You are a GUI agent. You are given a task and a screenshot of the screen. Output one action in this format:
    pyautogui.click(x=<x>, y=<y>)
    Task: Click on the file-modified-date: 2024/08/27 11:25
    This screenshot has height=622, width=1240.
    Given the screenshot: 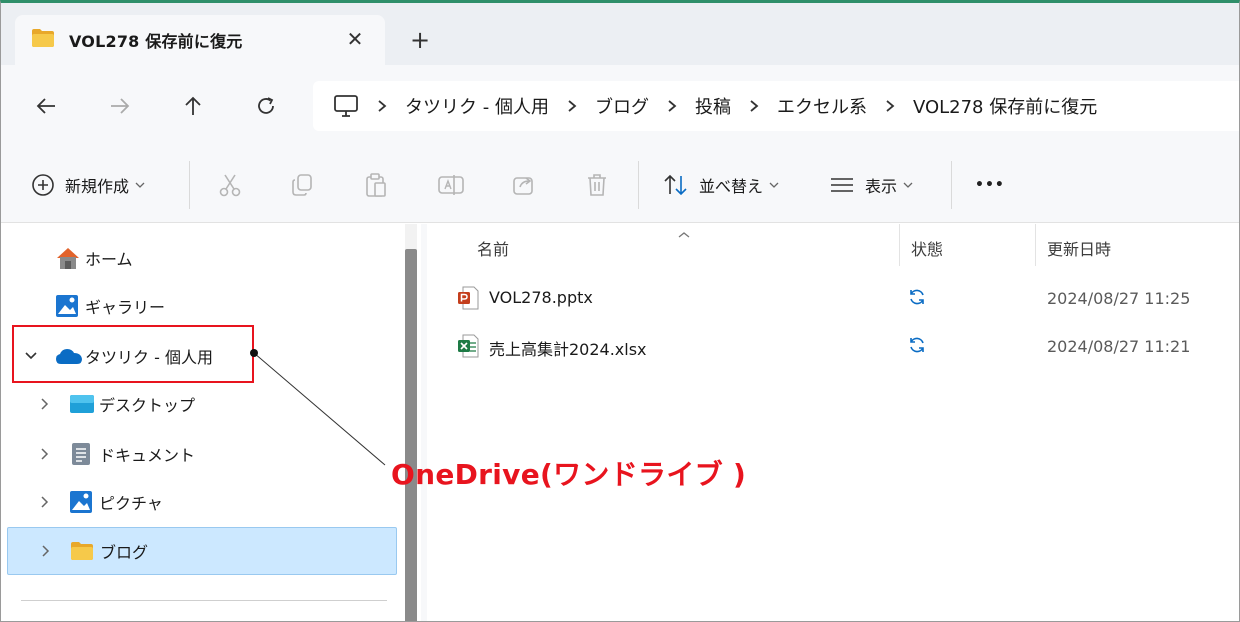 What is the action you would take?
    pyautogui.click(x=1119, y=298)
    